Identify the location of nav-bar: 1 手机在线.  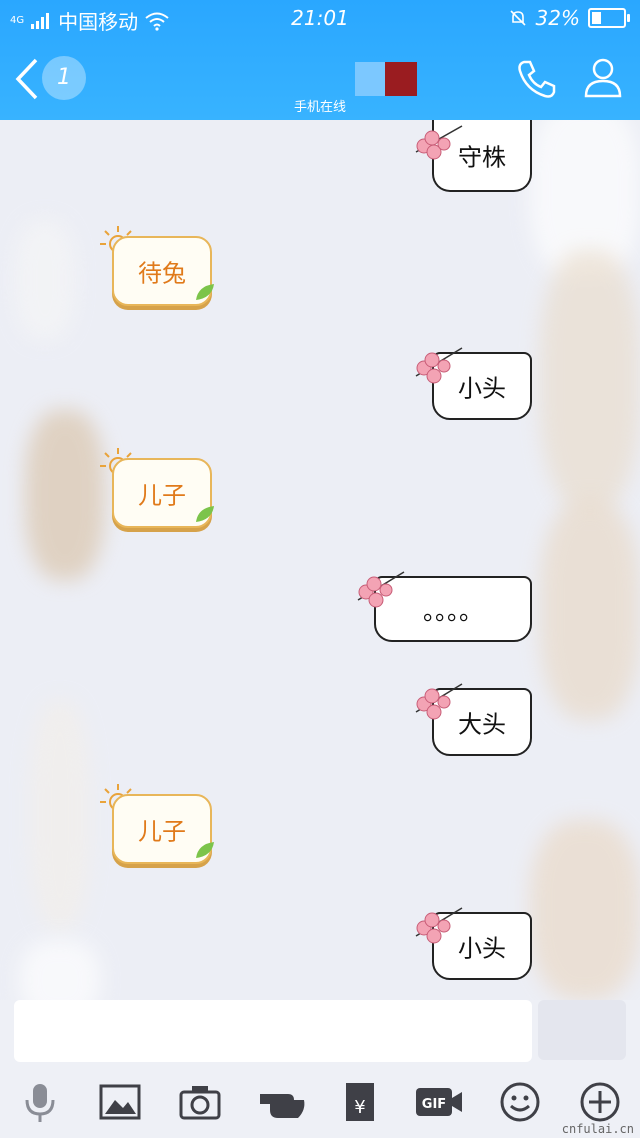
(320, 80).